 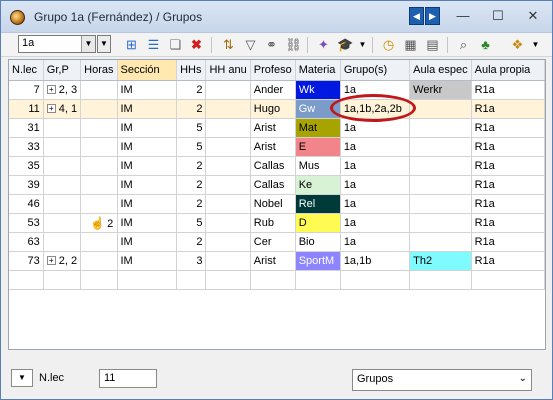 I want to click on maximize-button: ☐, so click(x=498, y=16).